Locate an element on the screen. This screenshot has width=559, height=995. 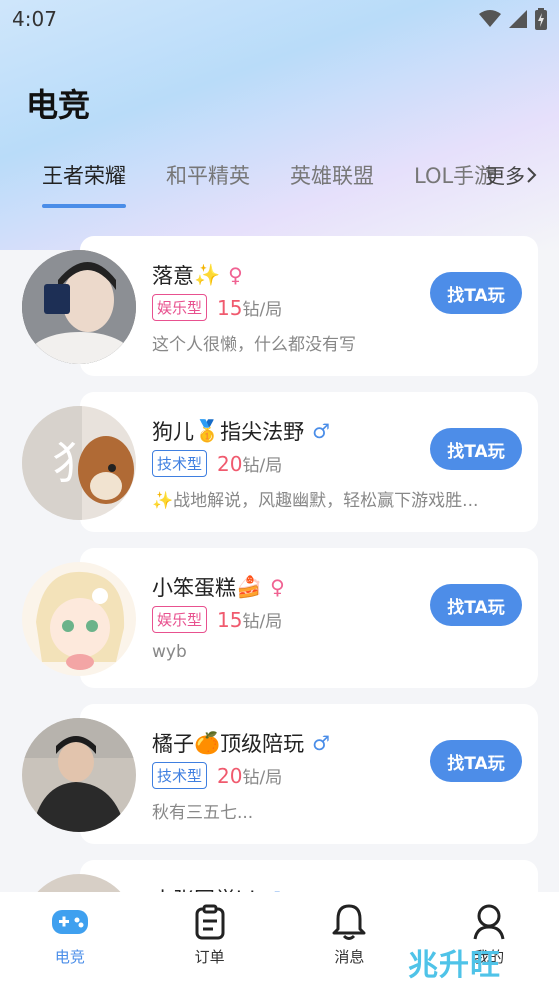
page-title: 电竞 is located at coordinates (58, 105).